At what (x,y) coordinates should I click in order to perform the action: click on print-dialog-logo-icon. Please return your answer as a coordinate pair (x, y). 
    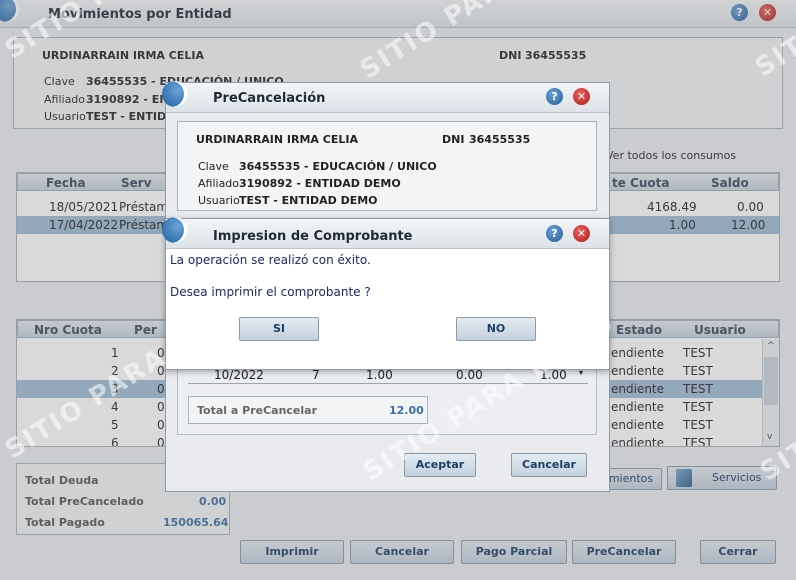
    Looking at the image, I should click on (175, 230).